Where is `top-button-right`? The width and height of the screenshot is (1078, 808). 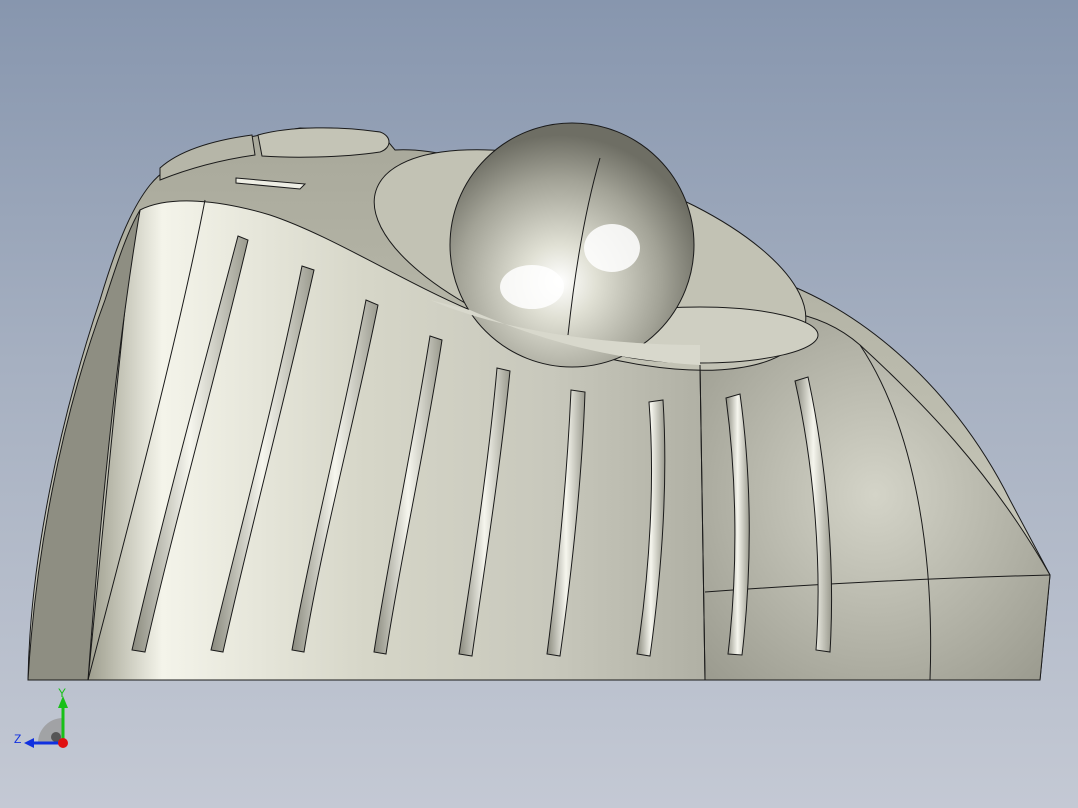
top-button-right is located at coordinates (323, 142).